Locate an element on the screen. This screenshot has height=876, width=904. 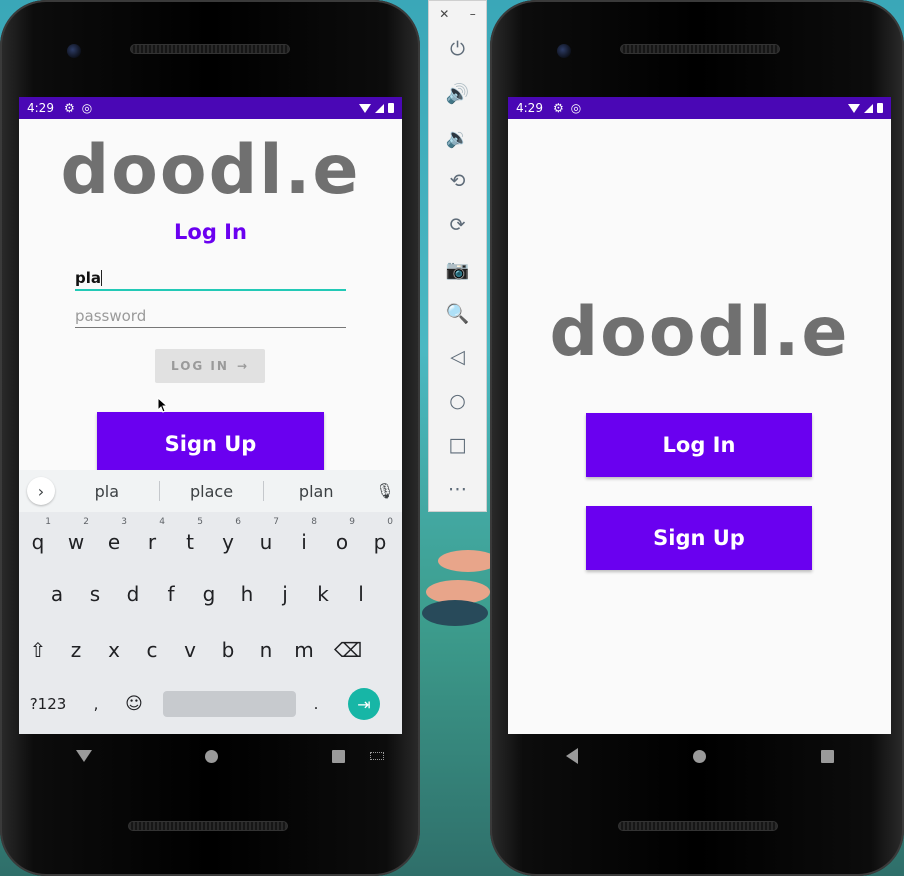
password-placeholder: password is located at coordinates (111, 316).